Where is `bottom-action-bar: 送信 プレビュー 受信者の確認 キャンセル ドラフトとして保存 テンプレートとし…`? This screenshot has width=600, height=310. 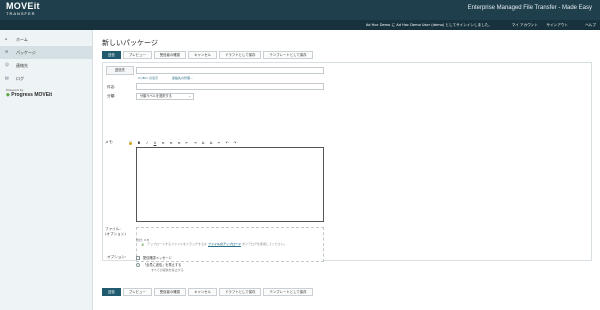 bottom-action-bar: 送信 プレビュー 受信者の確認 キャンセル ドラフトとして保存 テンプレートとし… is located at coordinates (207, 292).